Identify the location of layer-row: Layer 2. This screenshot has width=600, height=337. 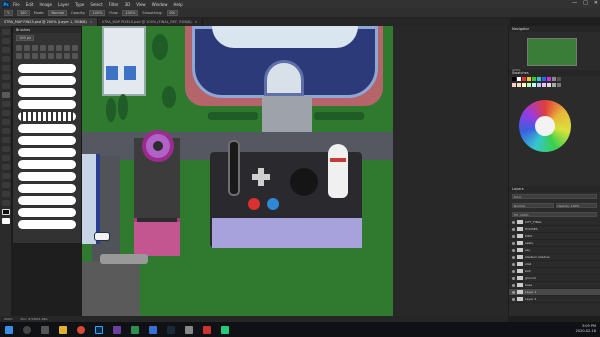
(554, 299).